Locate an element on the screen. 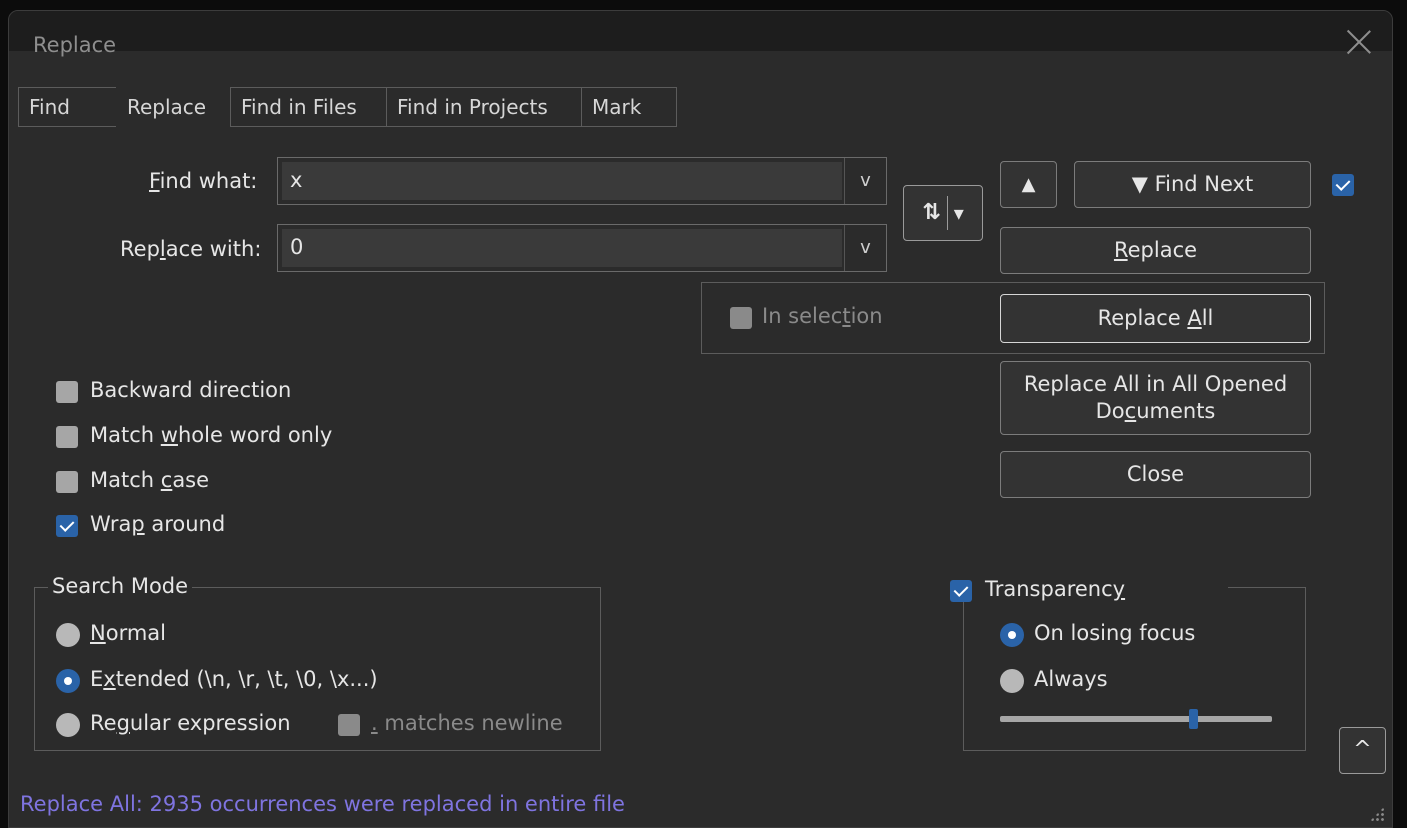 This screenshot has height=828, width=1407. transparency-checkbox is located at coordinates (961, 591).